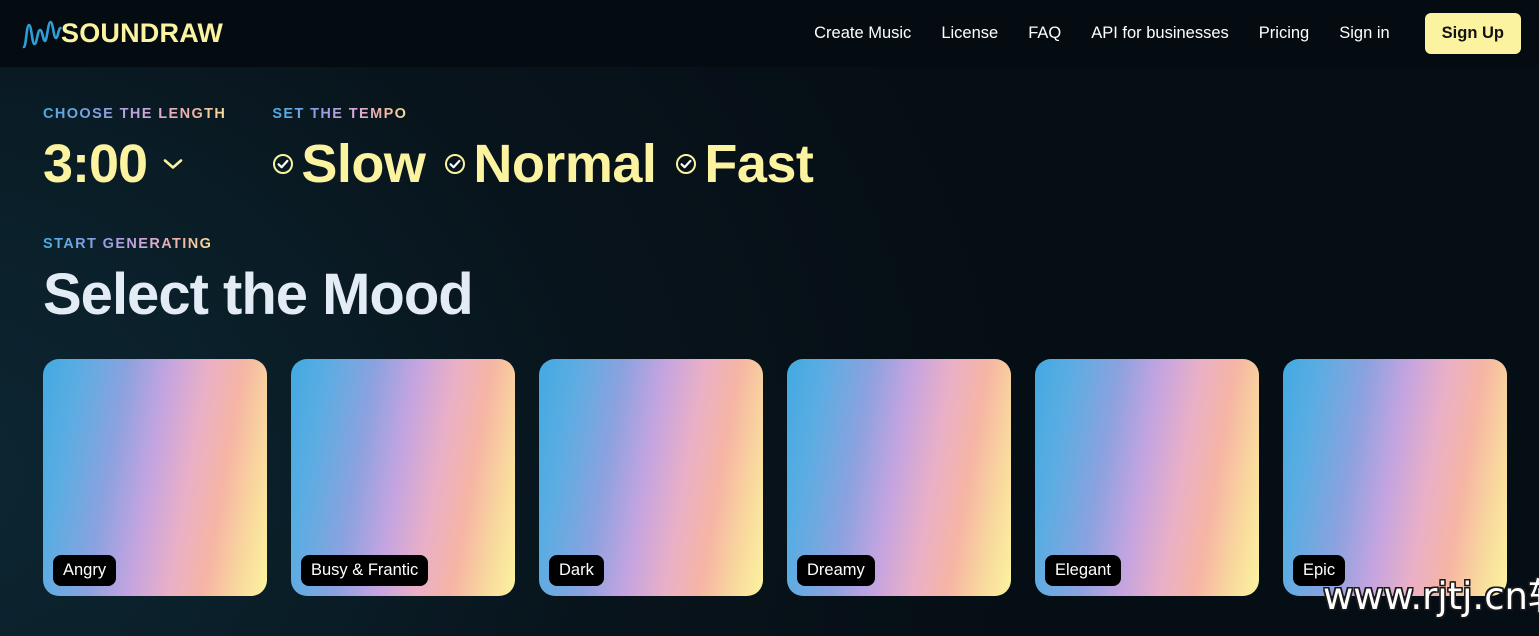  Describe the element at coordinates (258, 294) in the screenshot. I see `page-title: Select the Mood` at that location.